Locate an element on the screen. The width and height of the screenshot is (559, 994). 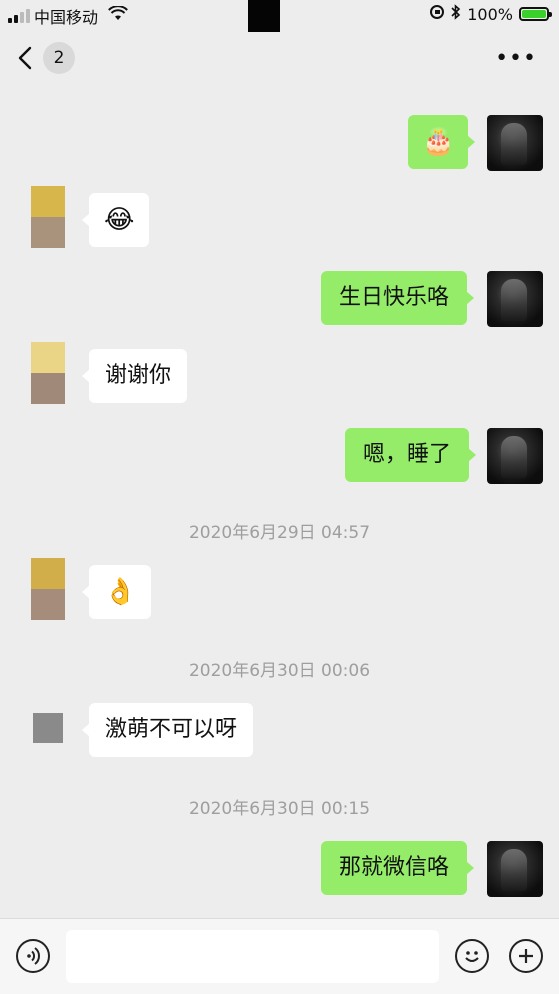
signal-icon is located at coordinates (20, 16).